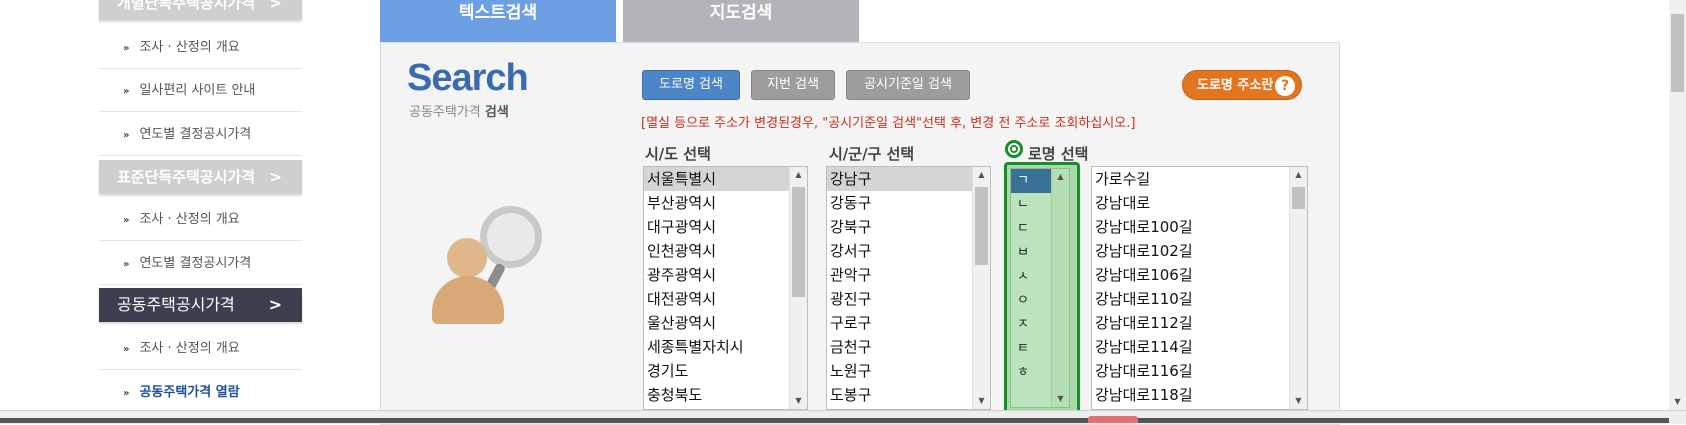 The height and width of the screenshot is (425, 1686). What do you see at coordinates (467, 258) in the screenshot?
I see `person-illustration-head` at bounding box center [467, 258].